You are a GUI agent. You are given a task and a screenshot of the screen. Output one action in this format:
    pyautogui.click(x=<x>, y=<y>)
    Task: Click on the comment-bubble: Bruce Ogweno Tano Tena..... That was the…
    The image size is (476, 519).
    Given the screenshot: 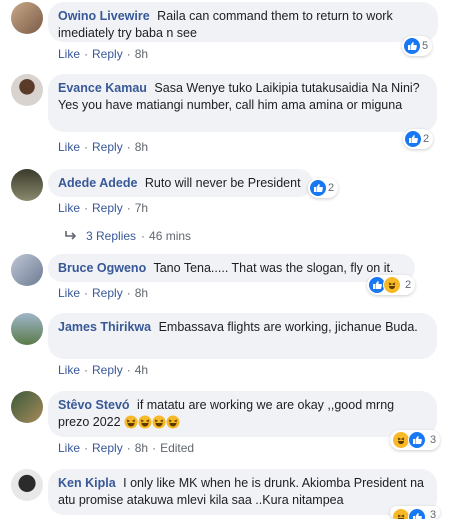 What is the action you would take?
    pyautogui.click(x=231, y=268)
    